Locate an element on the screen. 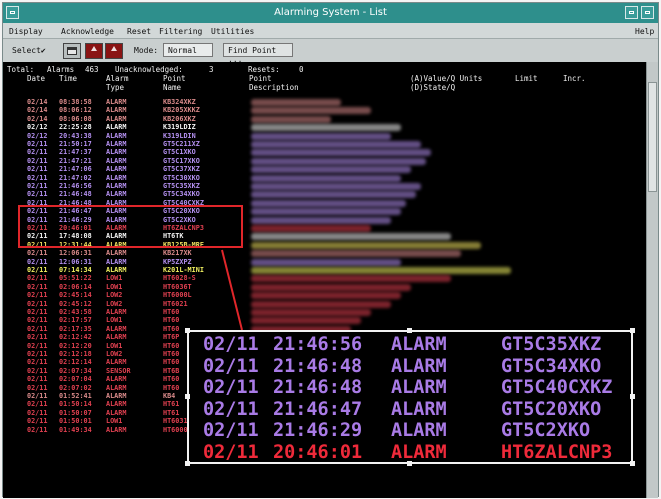 The height and width of the screenshot is (499, 661). select-toggle: Select✔ is located at coordinates (29, 50).